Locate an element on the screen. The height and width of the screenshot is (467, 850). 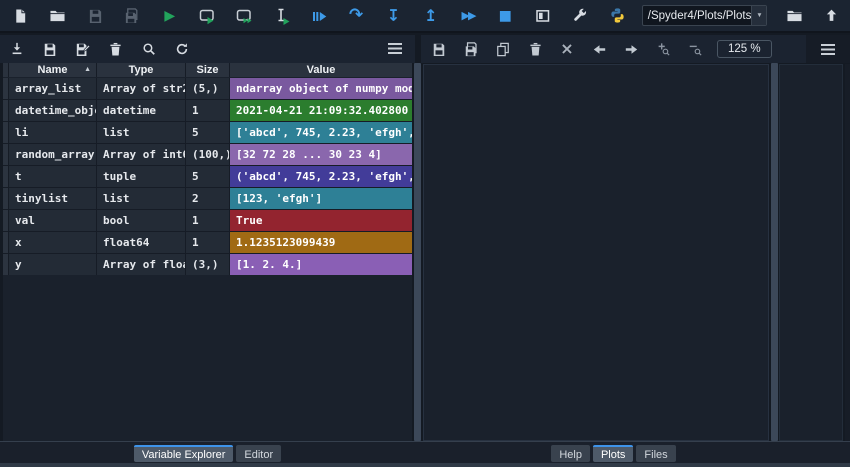
value-cell: True is located at coordinates (321, 220).